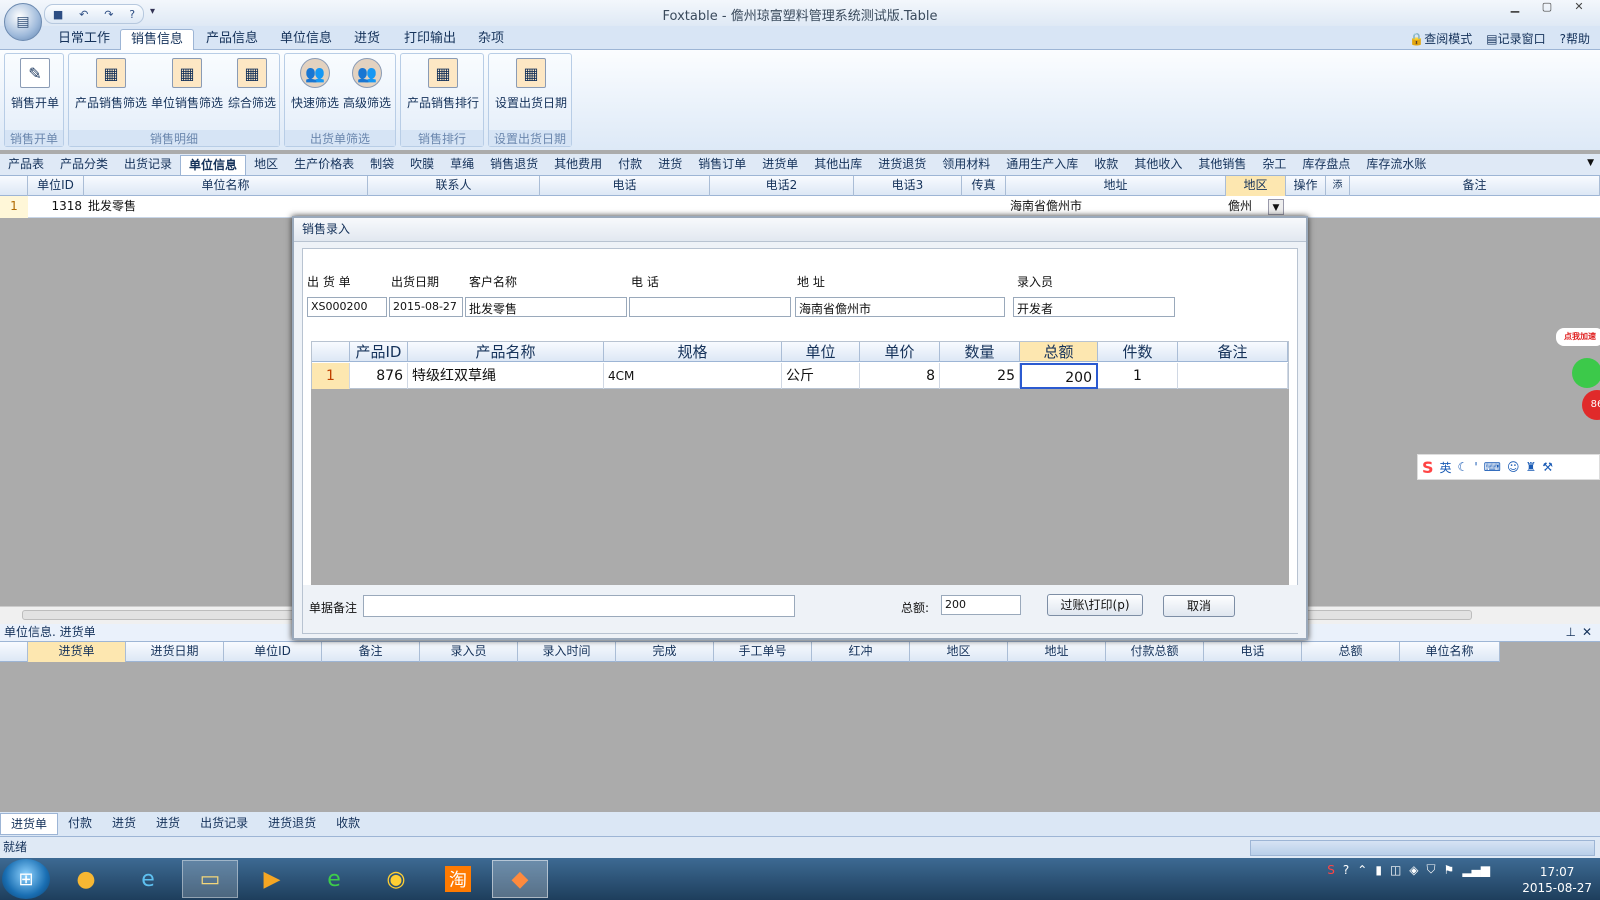 The image size is (1600, 900). What do you see at coordinates (1138, 352) in the screenshot?
I see `column-header: 件数` at bounding box center [1138, 352].